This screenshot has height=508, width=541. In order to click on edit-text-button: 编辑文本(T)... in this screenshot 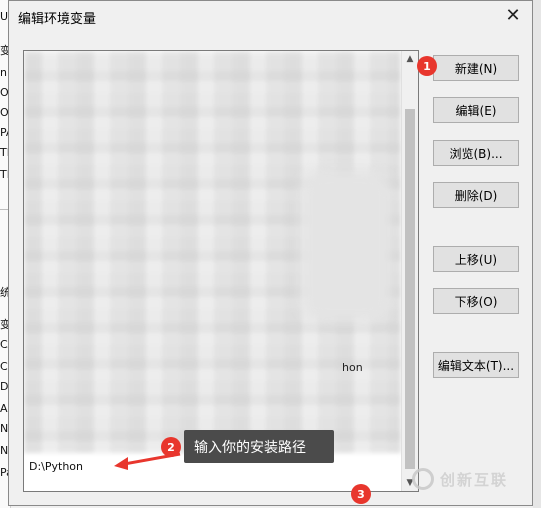, I will do `click(476, 365)`.